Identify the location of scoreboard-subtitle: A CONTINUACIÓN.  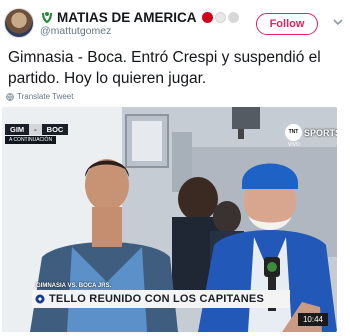
(31, 140).